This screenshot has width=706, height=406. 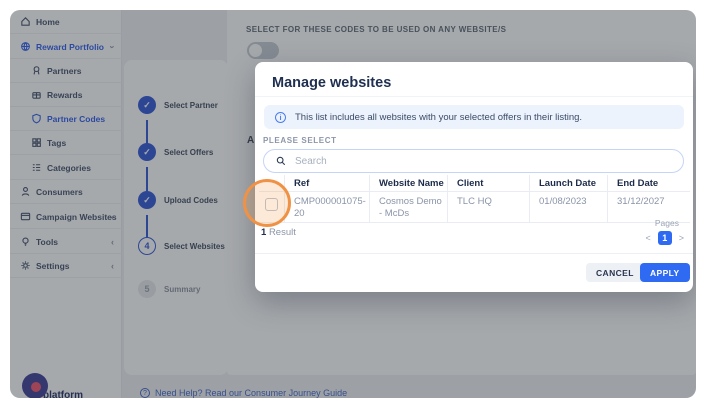 I want to click on next-page-icon: >, so click(x=681, y=238).